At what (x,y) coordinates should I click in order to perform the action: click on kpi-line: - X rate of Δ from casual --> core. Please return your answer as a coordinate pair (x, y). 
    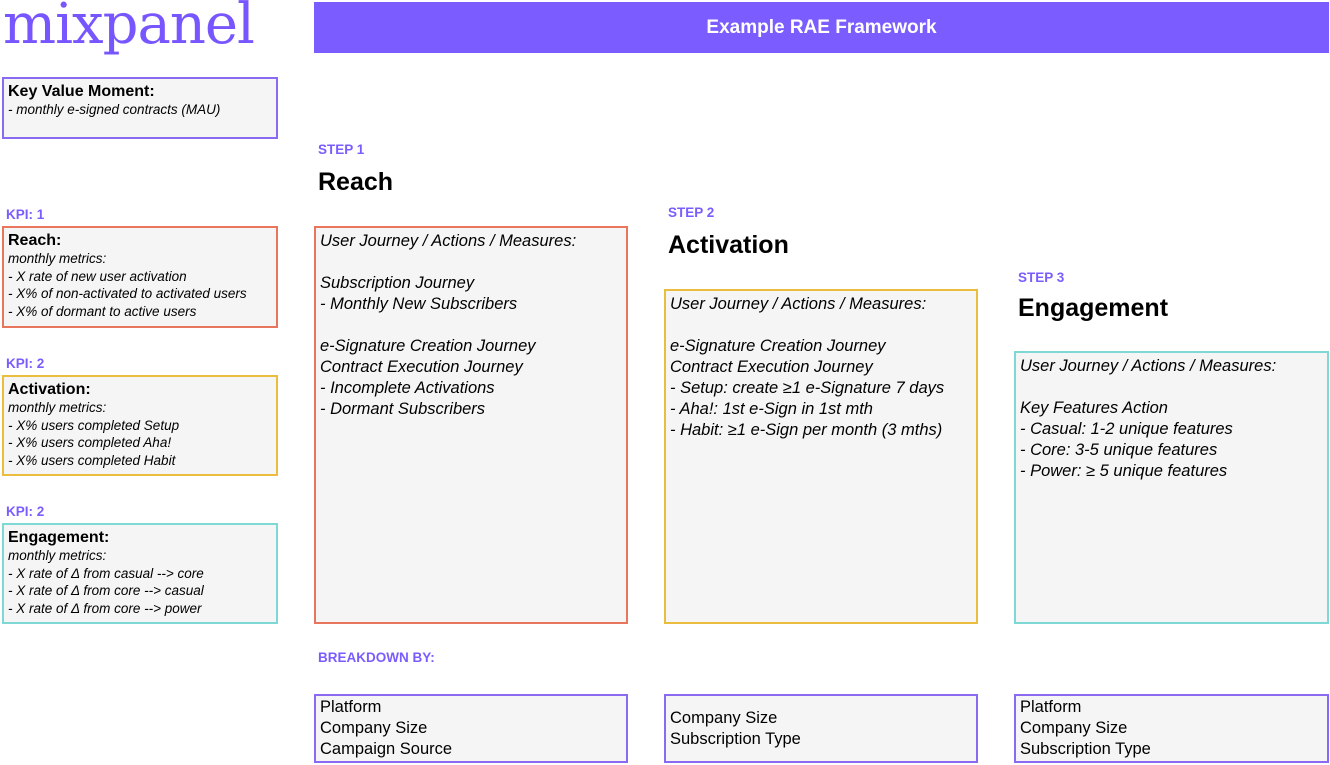
    Looking at the image, I should click on (106, 573).